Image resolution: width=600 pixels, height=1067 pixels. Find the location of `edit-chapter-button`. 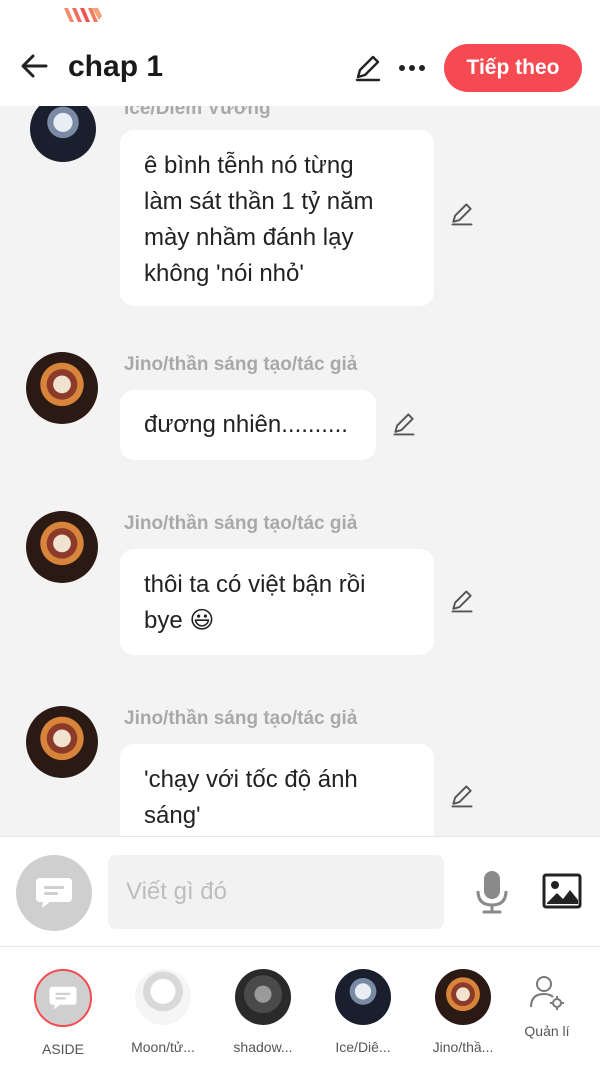

edit-chapter-button is located at coordinates (368, 68).